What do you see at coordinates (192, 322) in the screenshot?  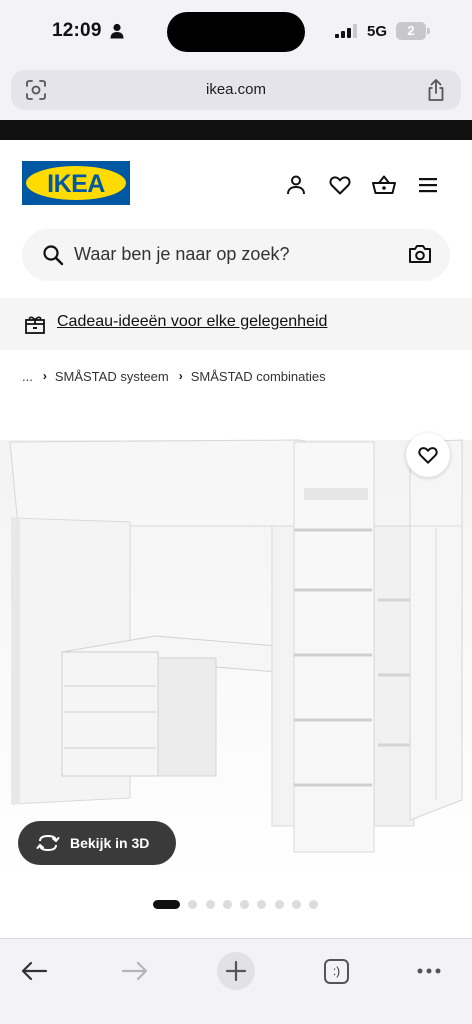 I see `promo-link: Cadeau-ideeën voor elke gelegenheid` at bounding box center [192, 322].